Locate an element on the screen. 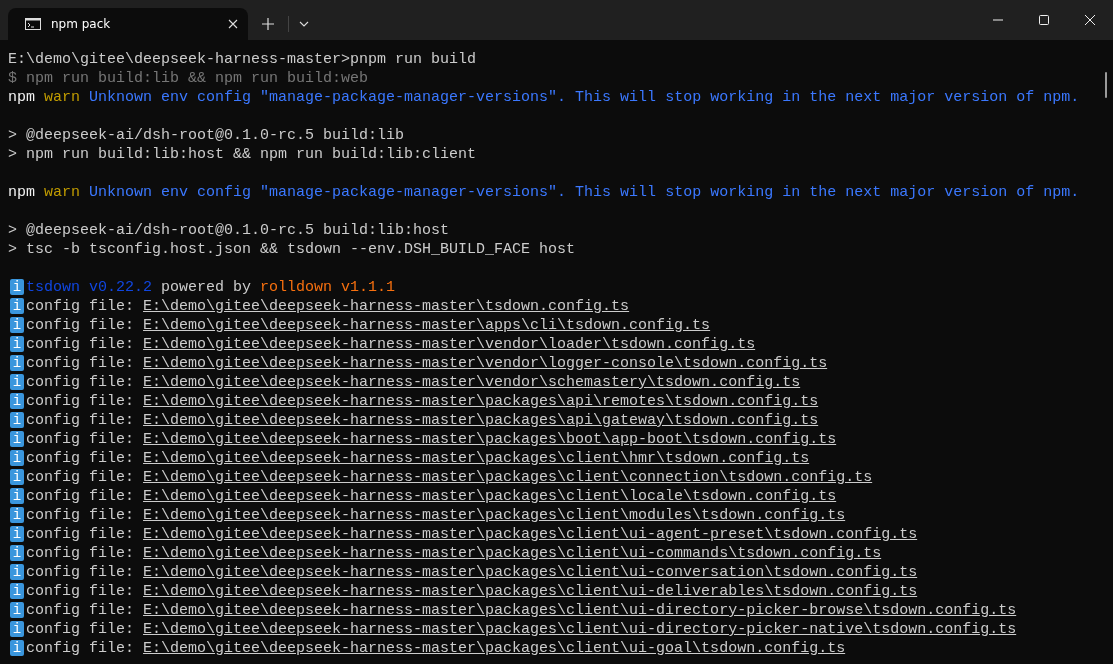 The image size is (1113, 664). terminal-icon is located at coordinates (33, 24).